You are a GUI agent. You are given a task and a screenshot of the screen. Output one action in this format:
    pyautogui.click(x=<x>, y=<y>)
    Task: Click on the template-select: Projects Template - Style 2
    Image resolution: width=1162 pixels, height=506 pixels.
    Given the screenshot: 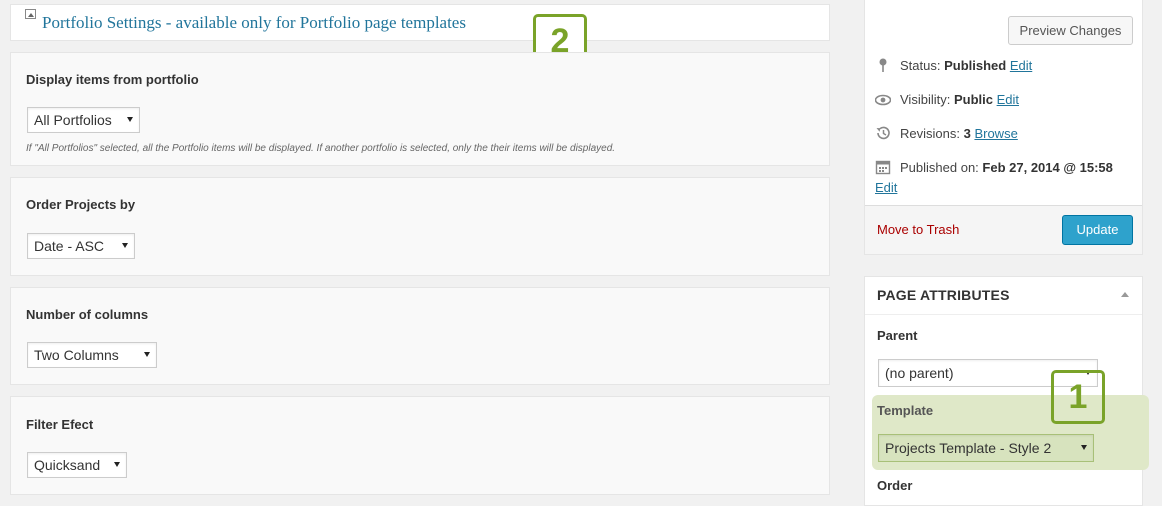 What is the action you would take?
    pyautogui.click(x=986, y=448)
    